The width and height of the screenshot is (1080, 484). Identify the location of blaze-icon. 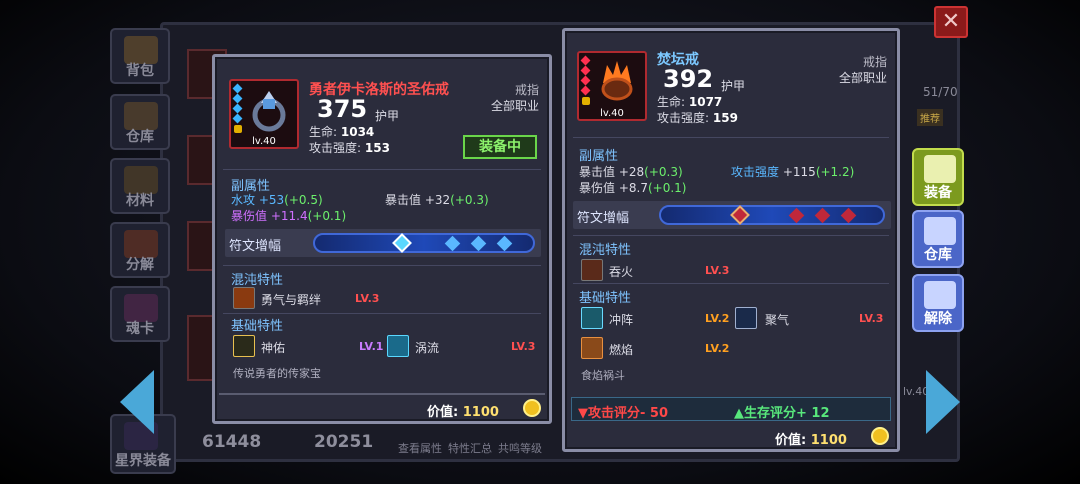
(592, 348).